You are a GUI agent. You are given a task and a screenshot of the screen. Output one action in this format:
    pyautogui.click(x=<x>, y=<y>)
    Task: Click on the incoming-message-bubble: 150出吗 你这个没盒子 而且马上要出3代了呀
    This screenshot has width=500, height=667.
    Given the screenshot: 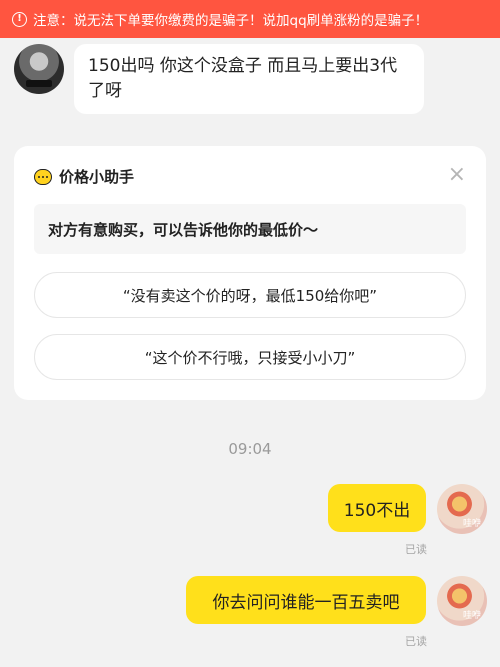 What is the action you would take?
    pyautogui.click(x=249, y=79)
    